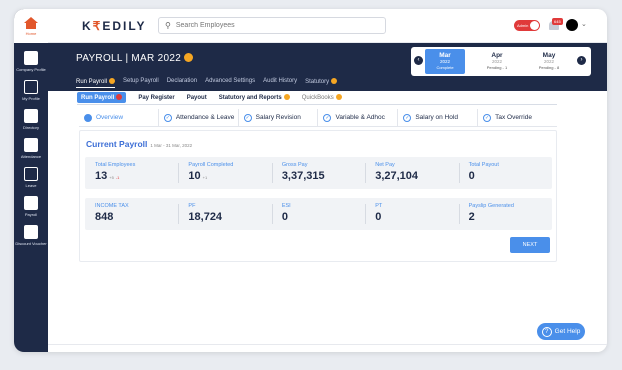 This screenshot has height=370, width=622. I want to click on next-button: NEXT, so click(530, 245).